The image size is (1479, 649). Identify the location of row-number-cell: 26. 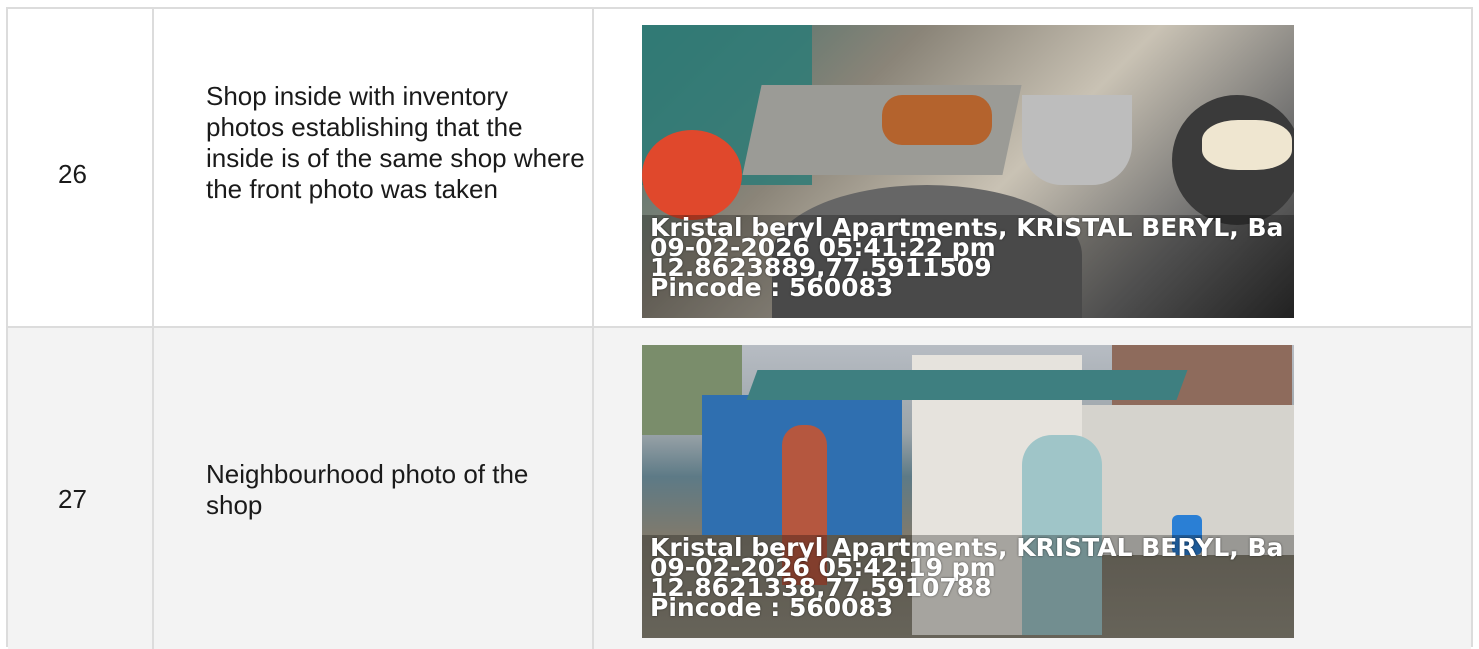
(81, 167).